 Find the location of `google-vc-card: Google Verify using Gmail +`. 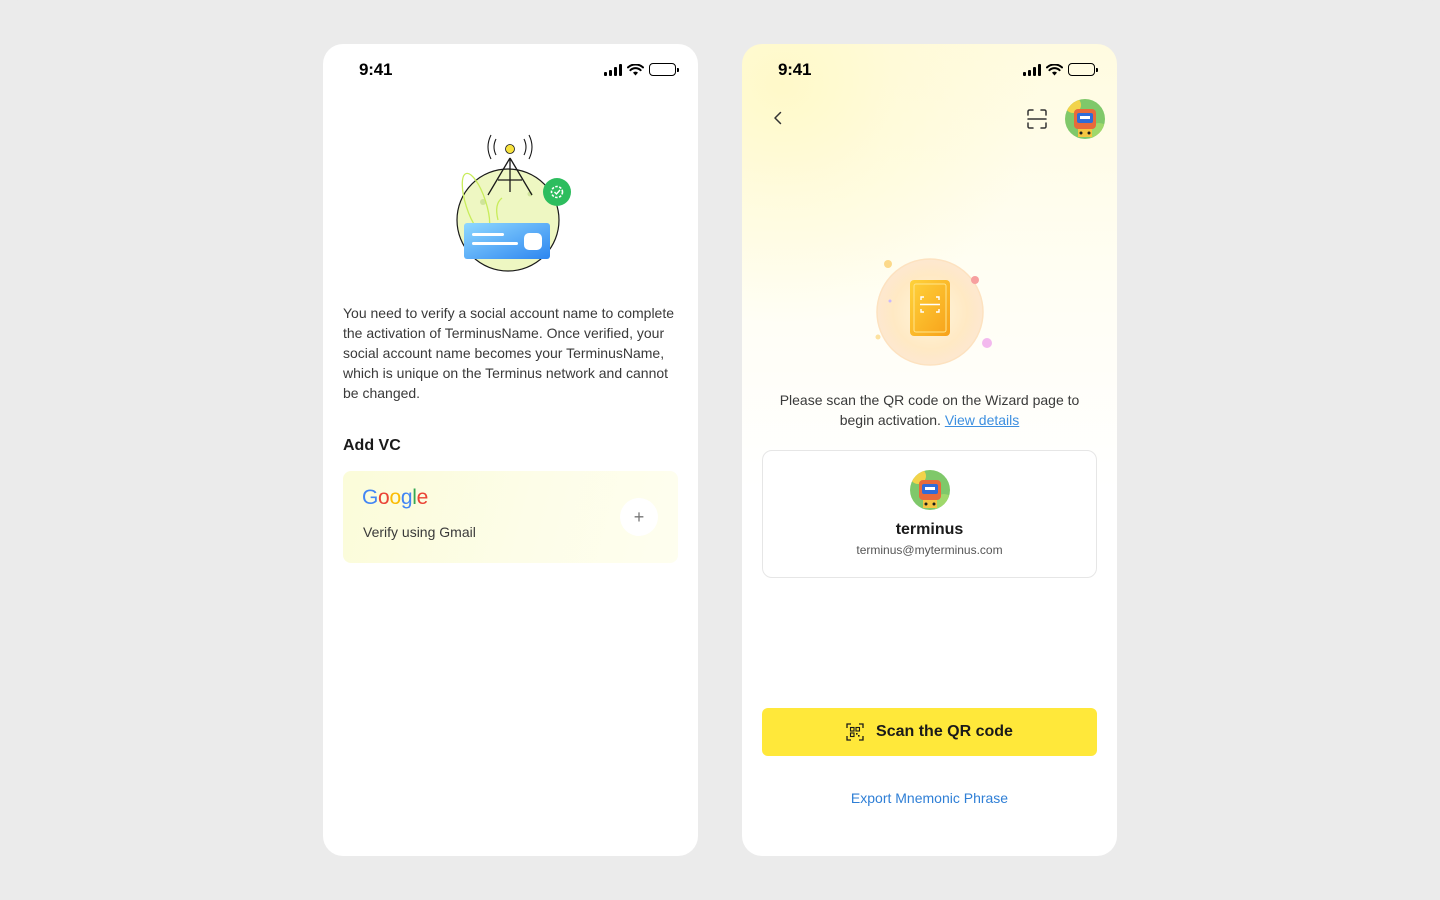

google-vc-card: Google Verify using Gmail + is located at coordinates (510, 517).